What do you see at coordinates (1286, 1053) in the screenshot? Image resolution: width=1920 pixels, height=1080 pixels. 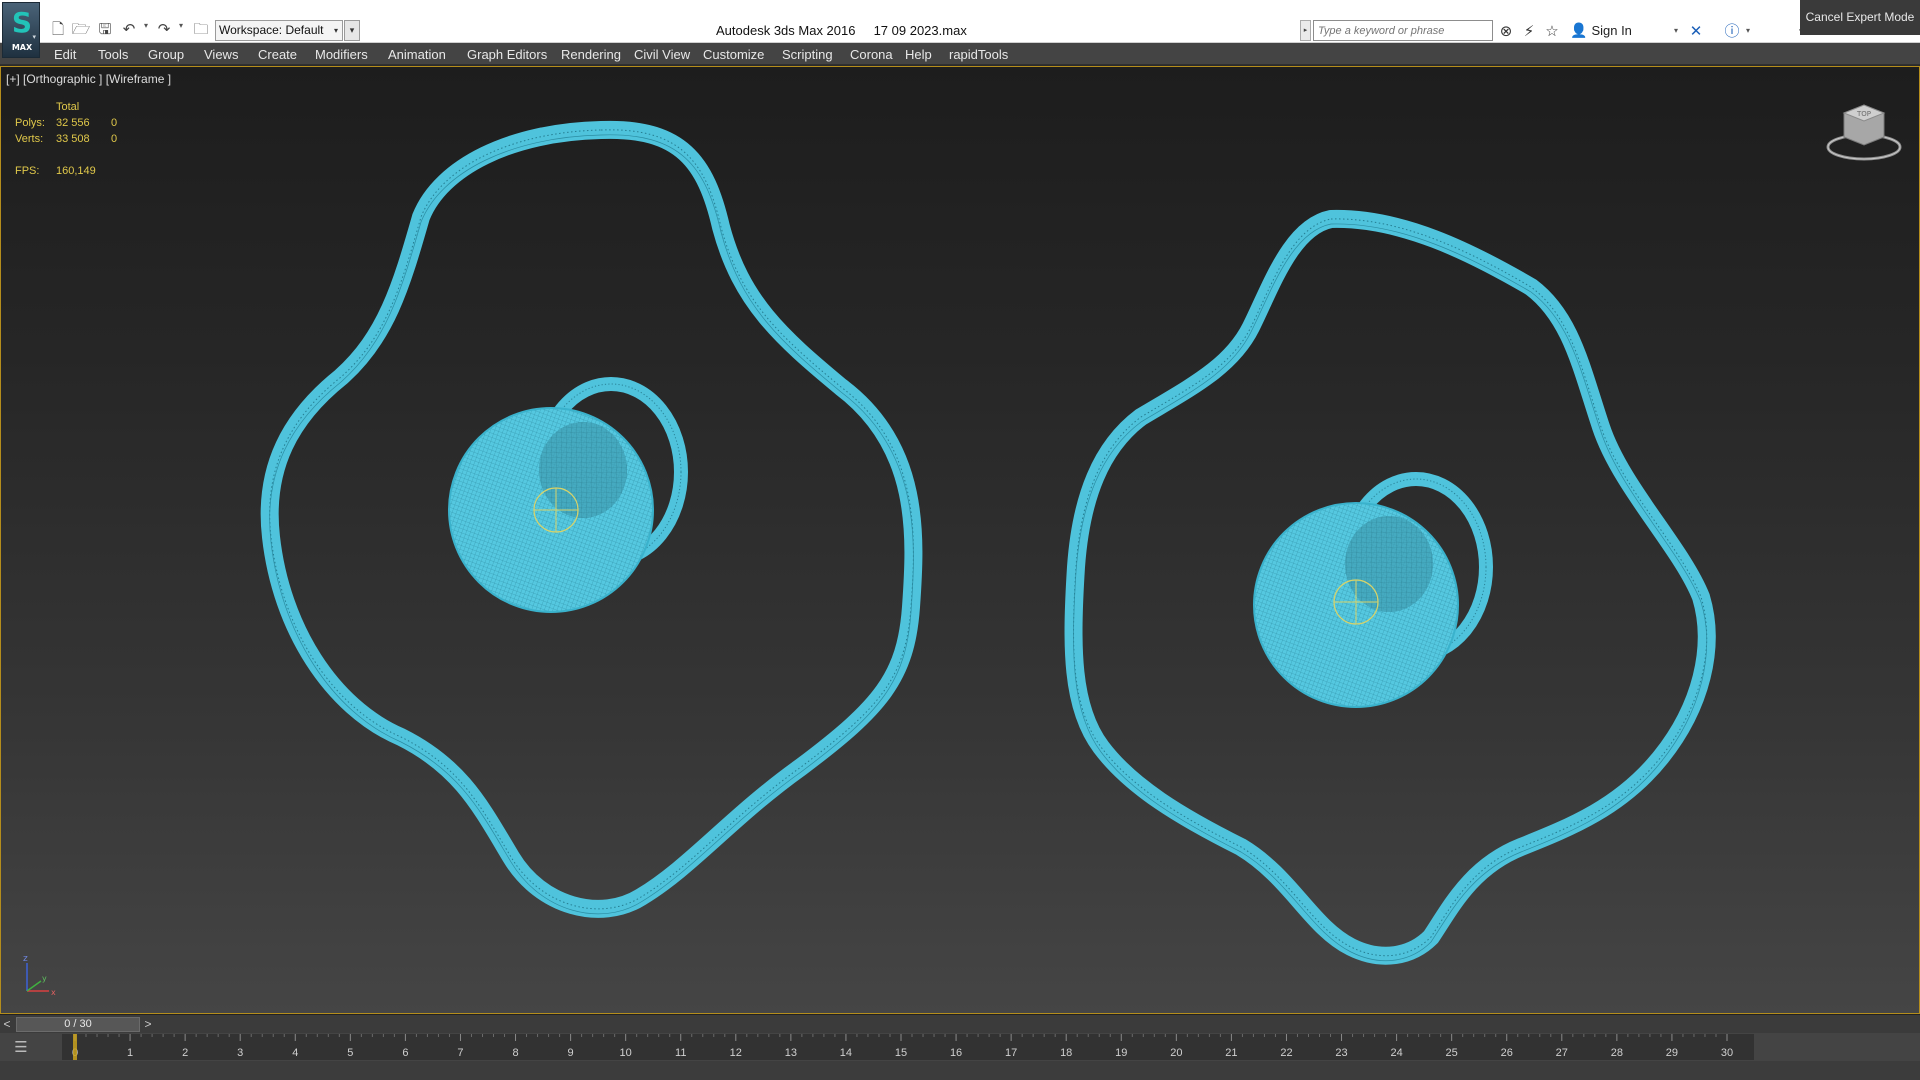 I see `track-tick-label: 22` at bounding box center [1286, 1053].